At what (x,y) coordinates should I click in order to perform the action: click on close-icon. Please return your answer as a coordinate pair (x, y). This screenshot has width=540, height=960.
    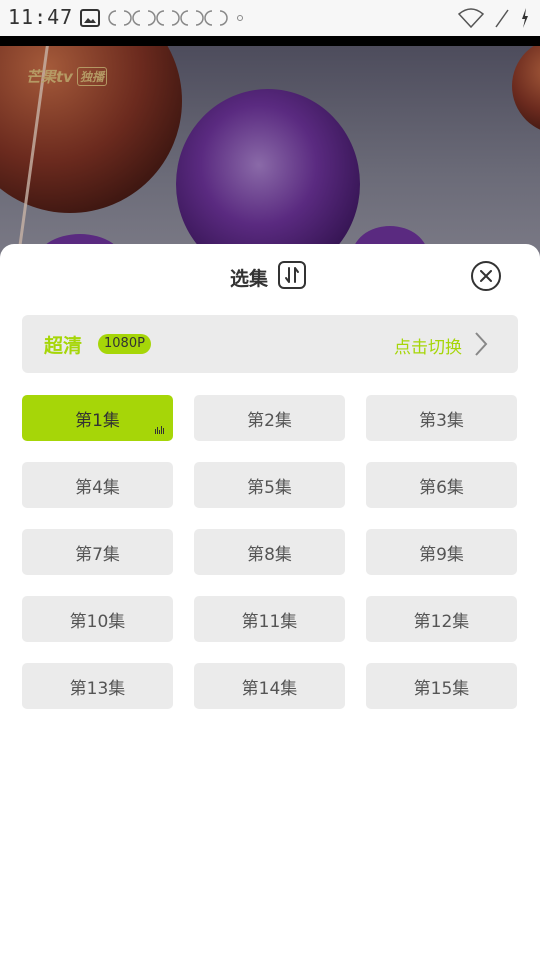
    Looking at the image, I should click on (486, 276).